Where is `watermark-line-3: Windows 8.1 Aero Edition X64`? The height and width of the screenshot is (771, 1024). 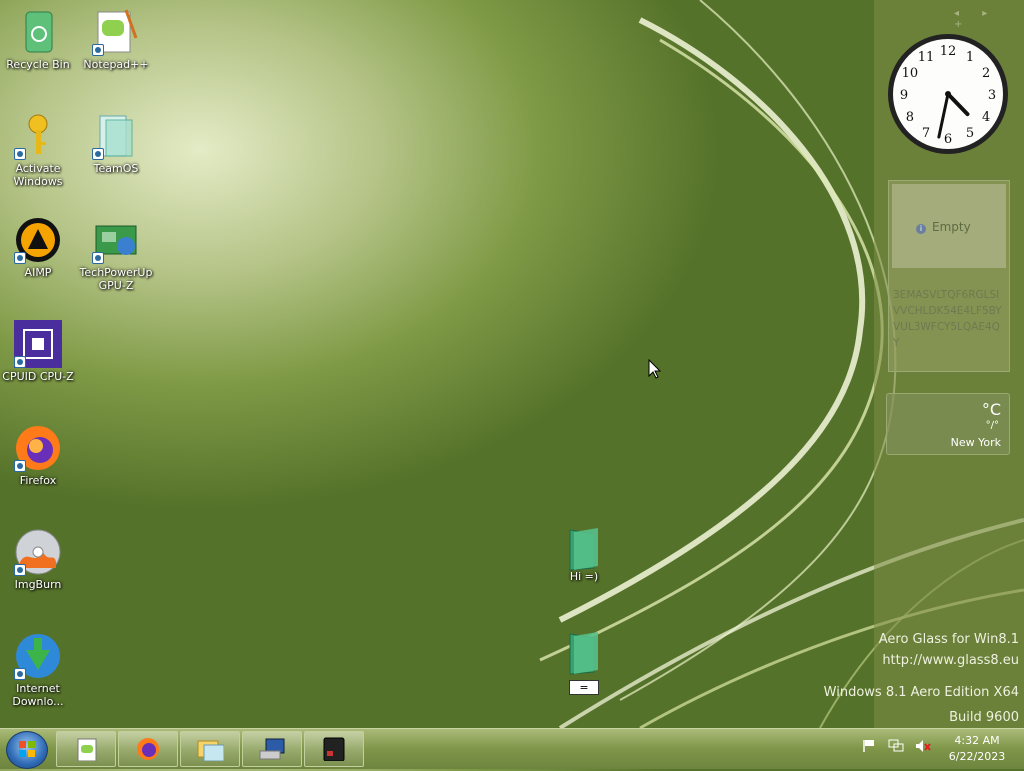
watermark-line-3: Windows 8.1 Aero Edition X64 is located at coordinates (921, 692).